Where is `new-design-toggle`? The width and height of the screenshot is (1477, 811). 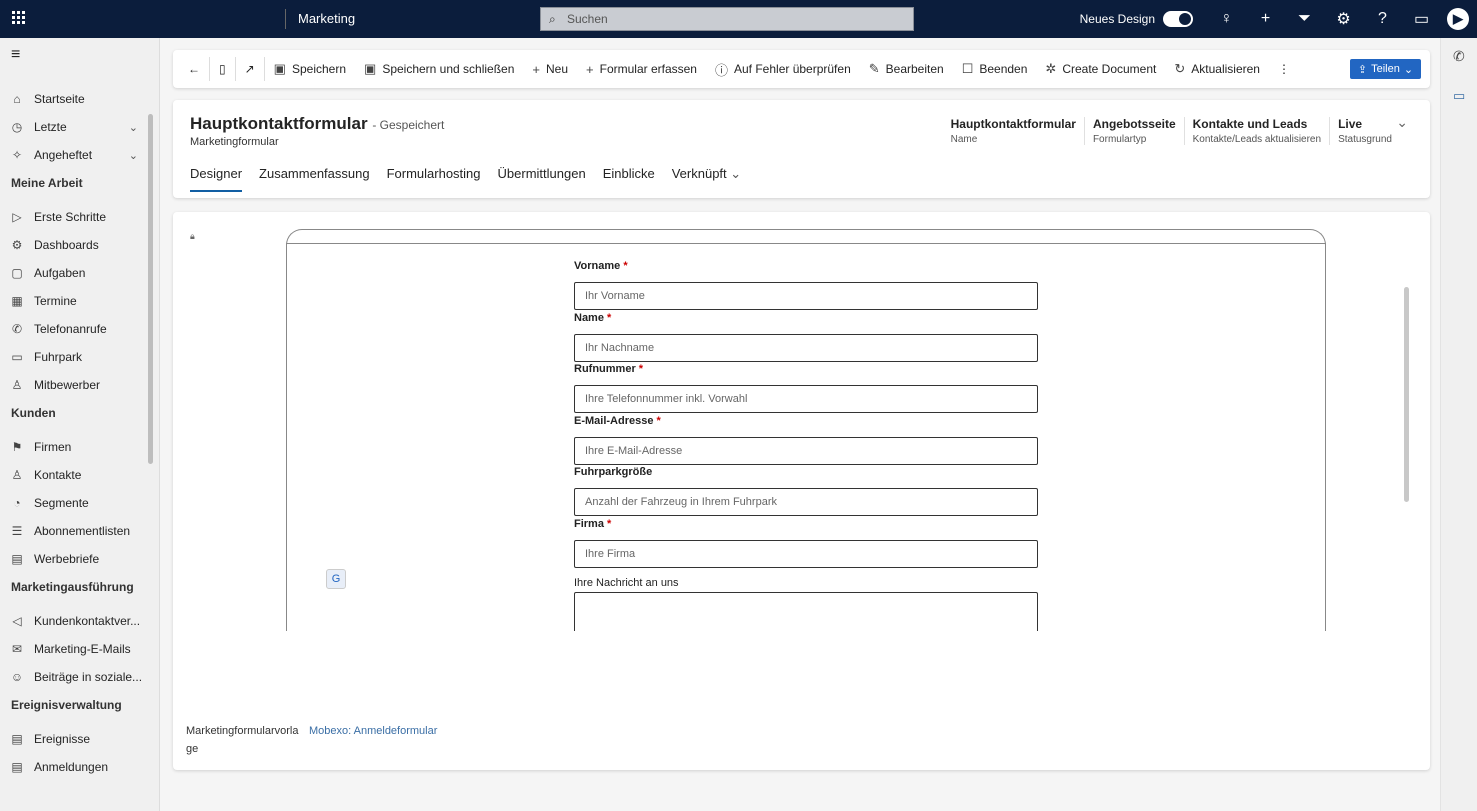 new-design-toggle is located at coordinates (1178, 19).